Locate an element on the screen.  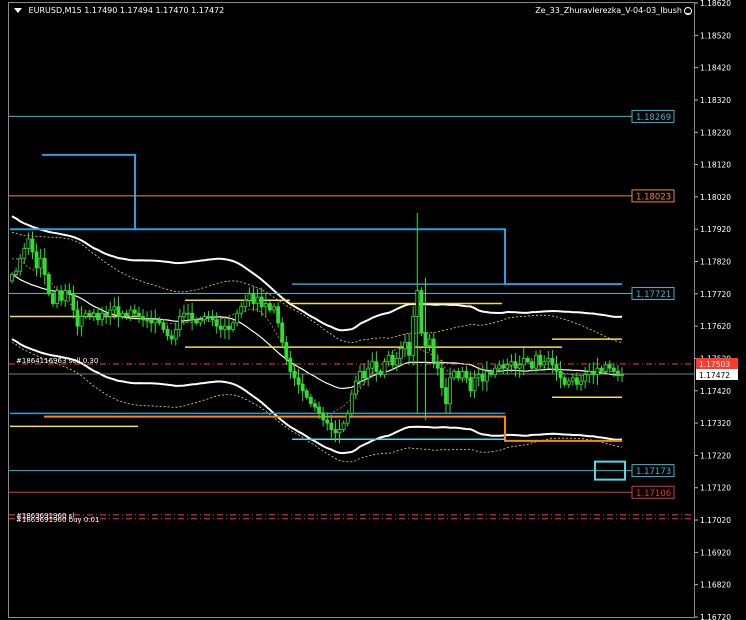
y-tick-label: 1.16920 is located at coordinates (715, 552).